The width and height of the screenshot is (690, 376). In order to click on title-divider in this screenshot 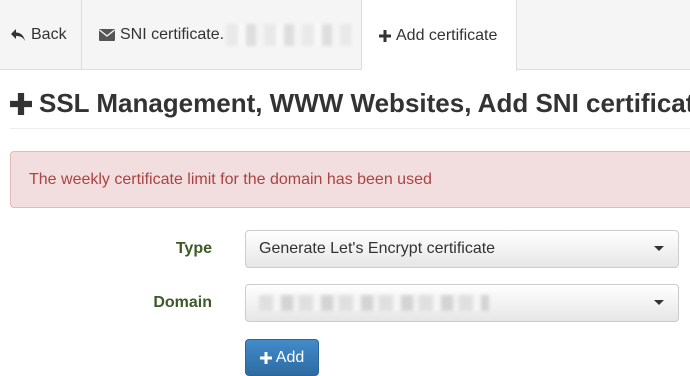, I will do `click(350, 128)`.